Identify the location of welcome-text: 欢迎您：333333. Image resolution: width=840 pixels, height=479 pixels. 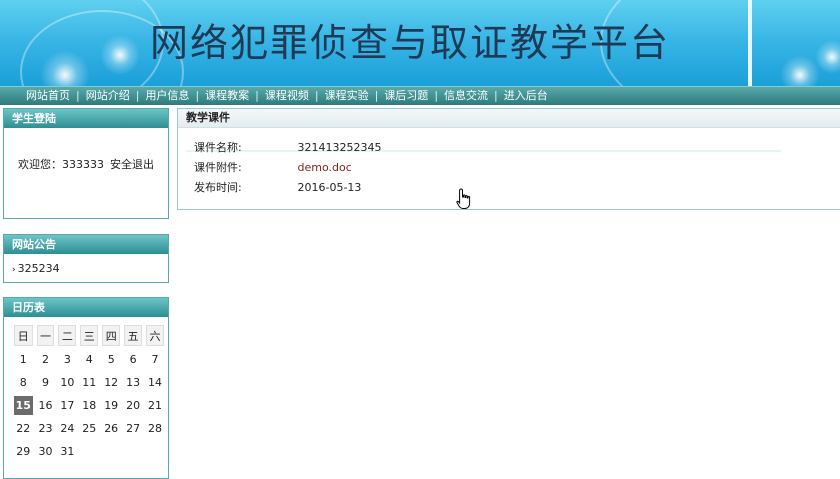
(61, 164).